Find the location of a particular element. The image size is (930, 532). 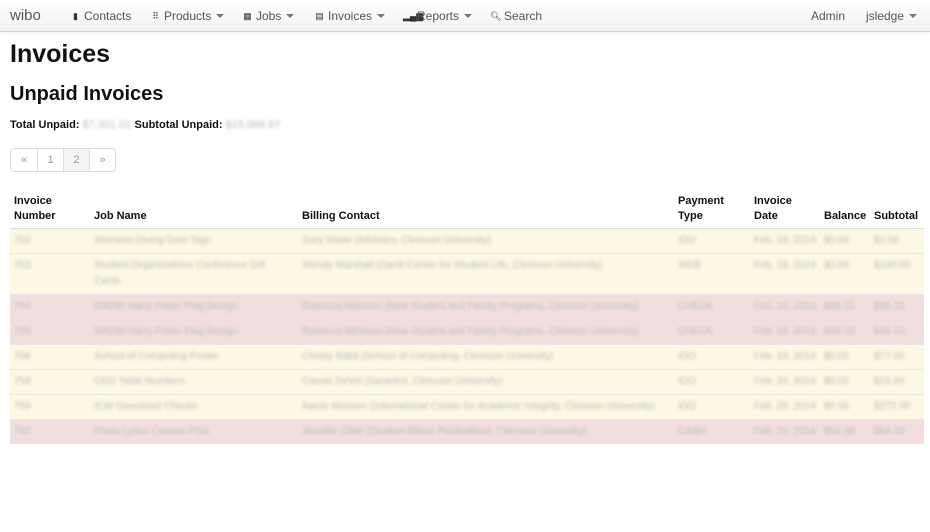

job-name-cell: CEO Table Numbers is located at coordinates (194, 382).